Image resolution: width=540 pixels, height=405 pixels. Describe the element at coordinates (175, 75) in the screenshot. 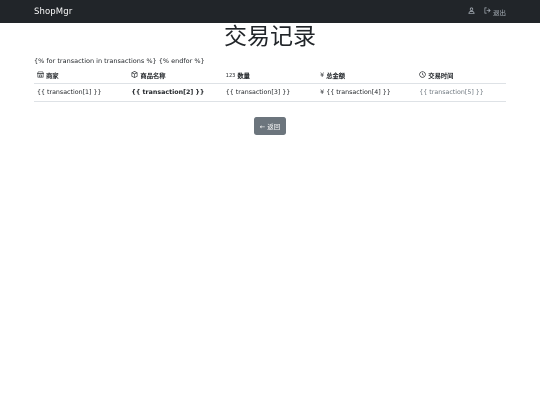

I see `column-header-product-name: 商品名称` at that location.